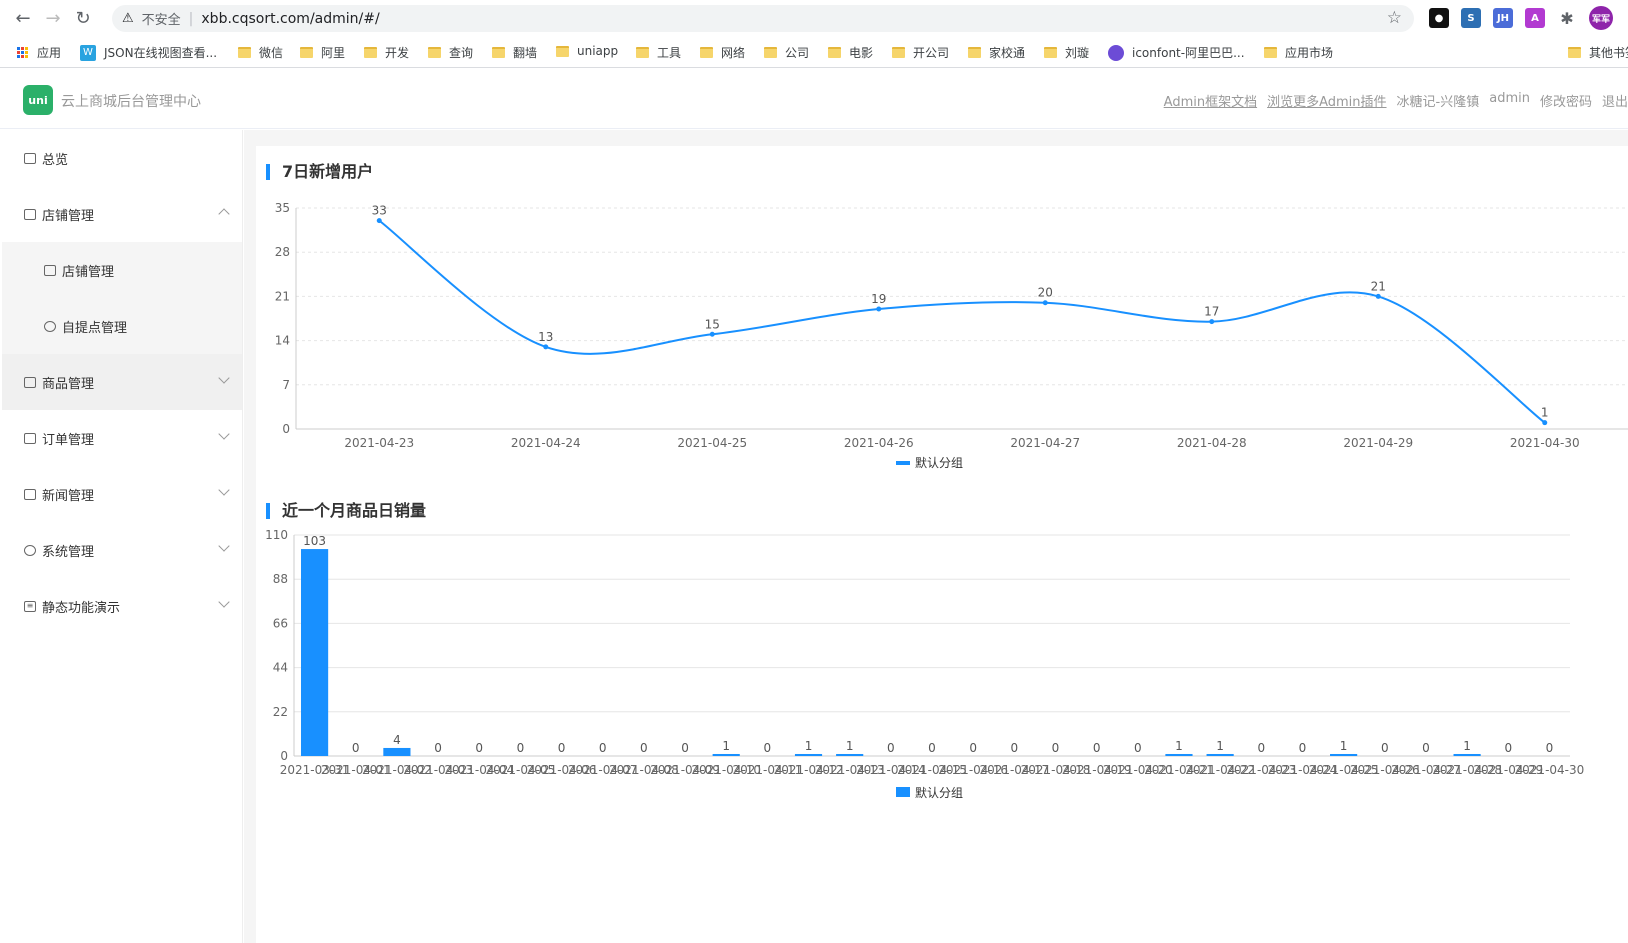  What do you see at coordinates (122, 382) in the screenshot?
I see `sidebar-item-products: 商品管理` at bounding box center [122, 382].